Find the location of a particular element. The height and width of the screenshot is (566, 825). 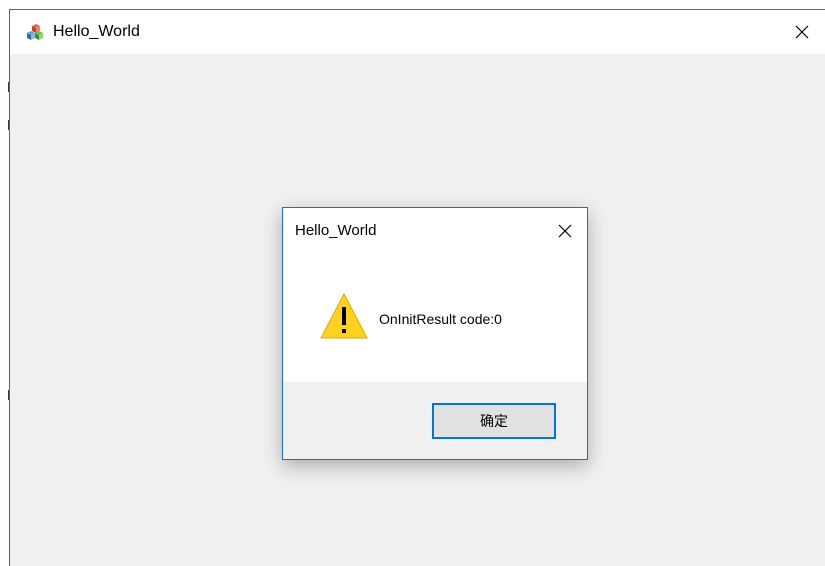

background-edge is located at coordinates (5, 283).